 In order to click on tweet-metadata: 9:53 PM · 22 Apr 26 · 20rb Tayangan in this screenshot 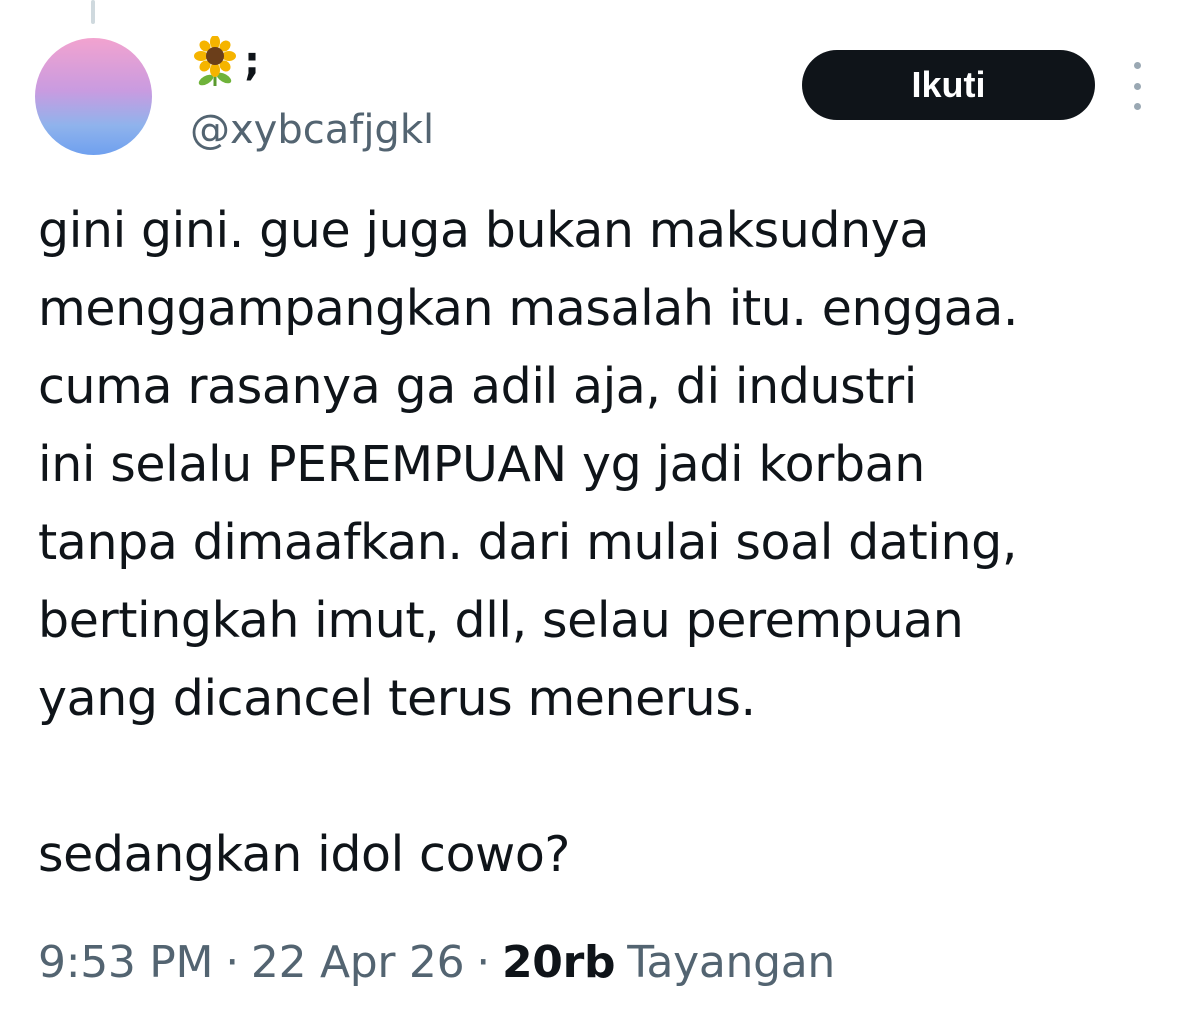, I will do `click(436, 962)`.